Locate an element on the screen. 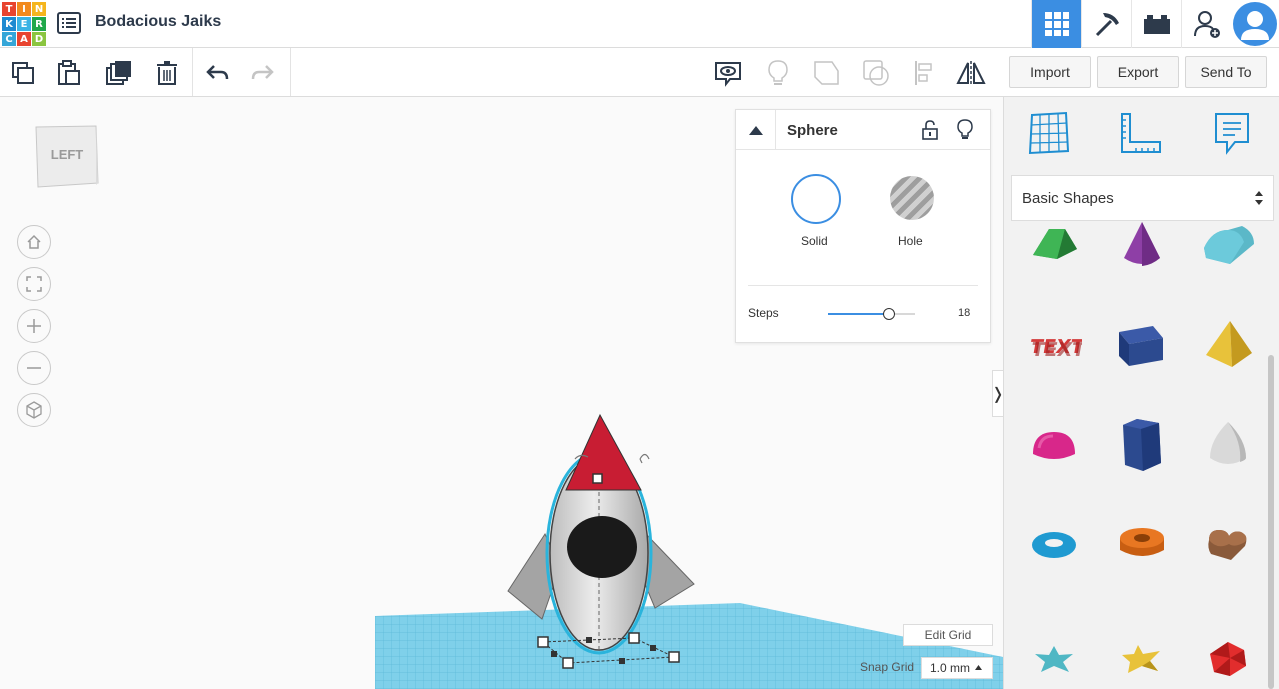 This screenshot has width=1279, height=689. logo-letter: N is located at coordinates (39, 9).